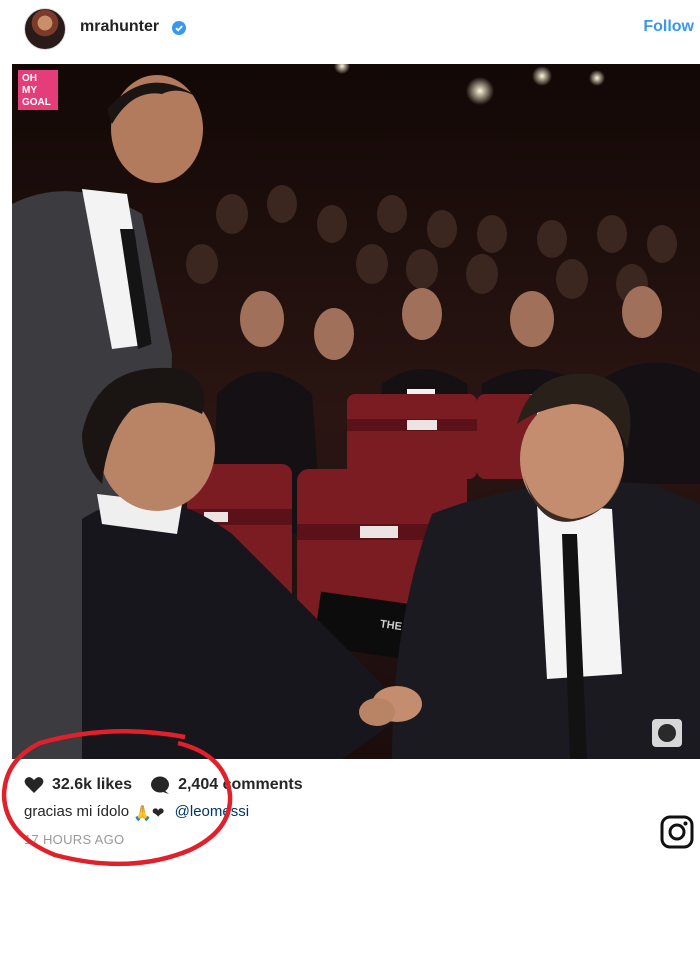 The width and height of the screenshot is (700, 955). Describe the element at coordinates (160, 785) in the screenshot. I see `comment-icon` at that location.